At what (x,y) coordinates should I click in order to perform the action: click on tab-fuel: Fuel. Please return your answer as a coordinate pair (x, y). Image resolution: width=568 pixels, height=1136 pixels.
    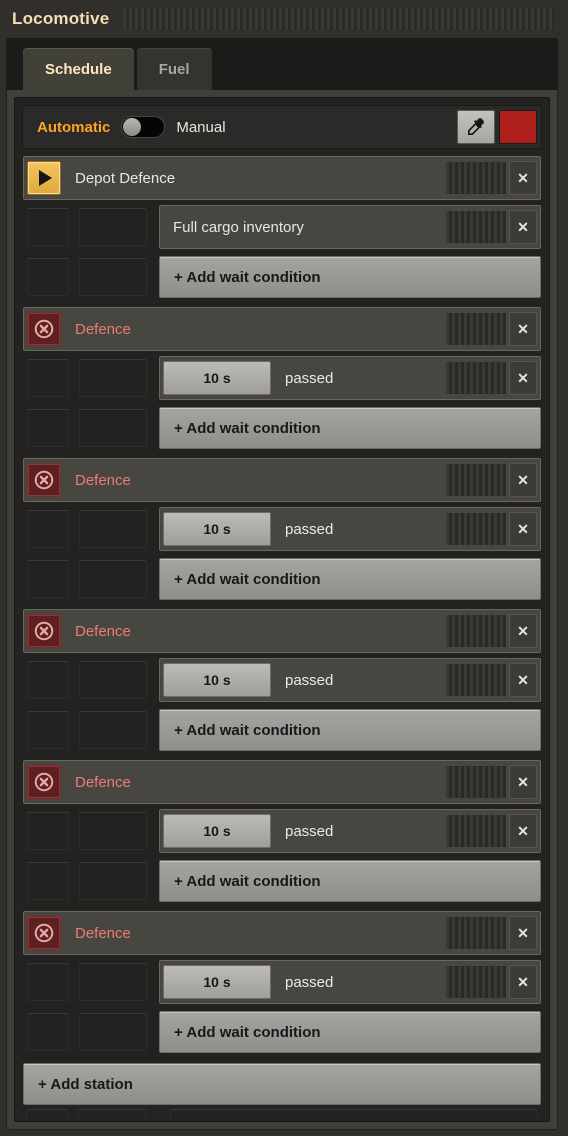
    Looking at the image, I should click on (174, 69).